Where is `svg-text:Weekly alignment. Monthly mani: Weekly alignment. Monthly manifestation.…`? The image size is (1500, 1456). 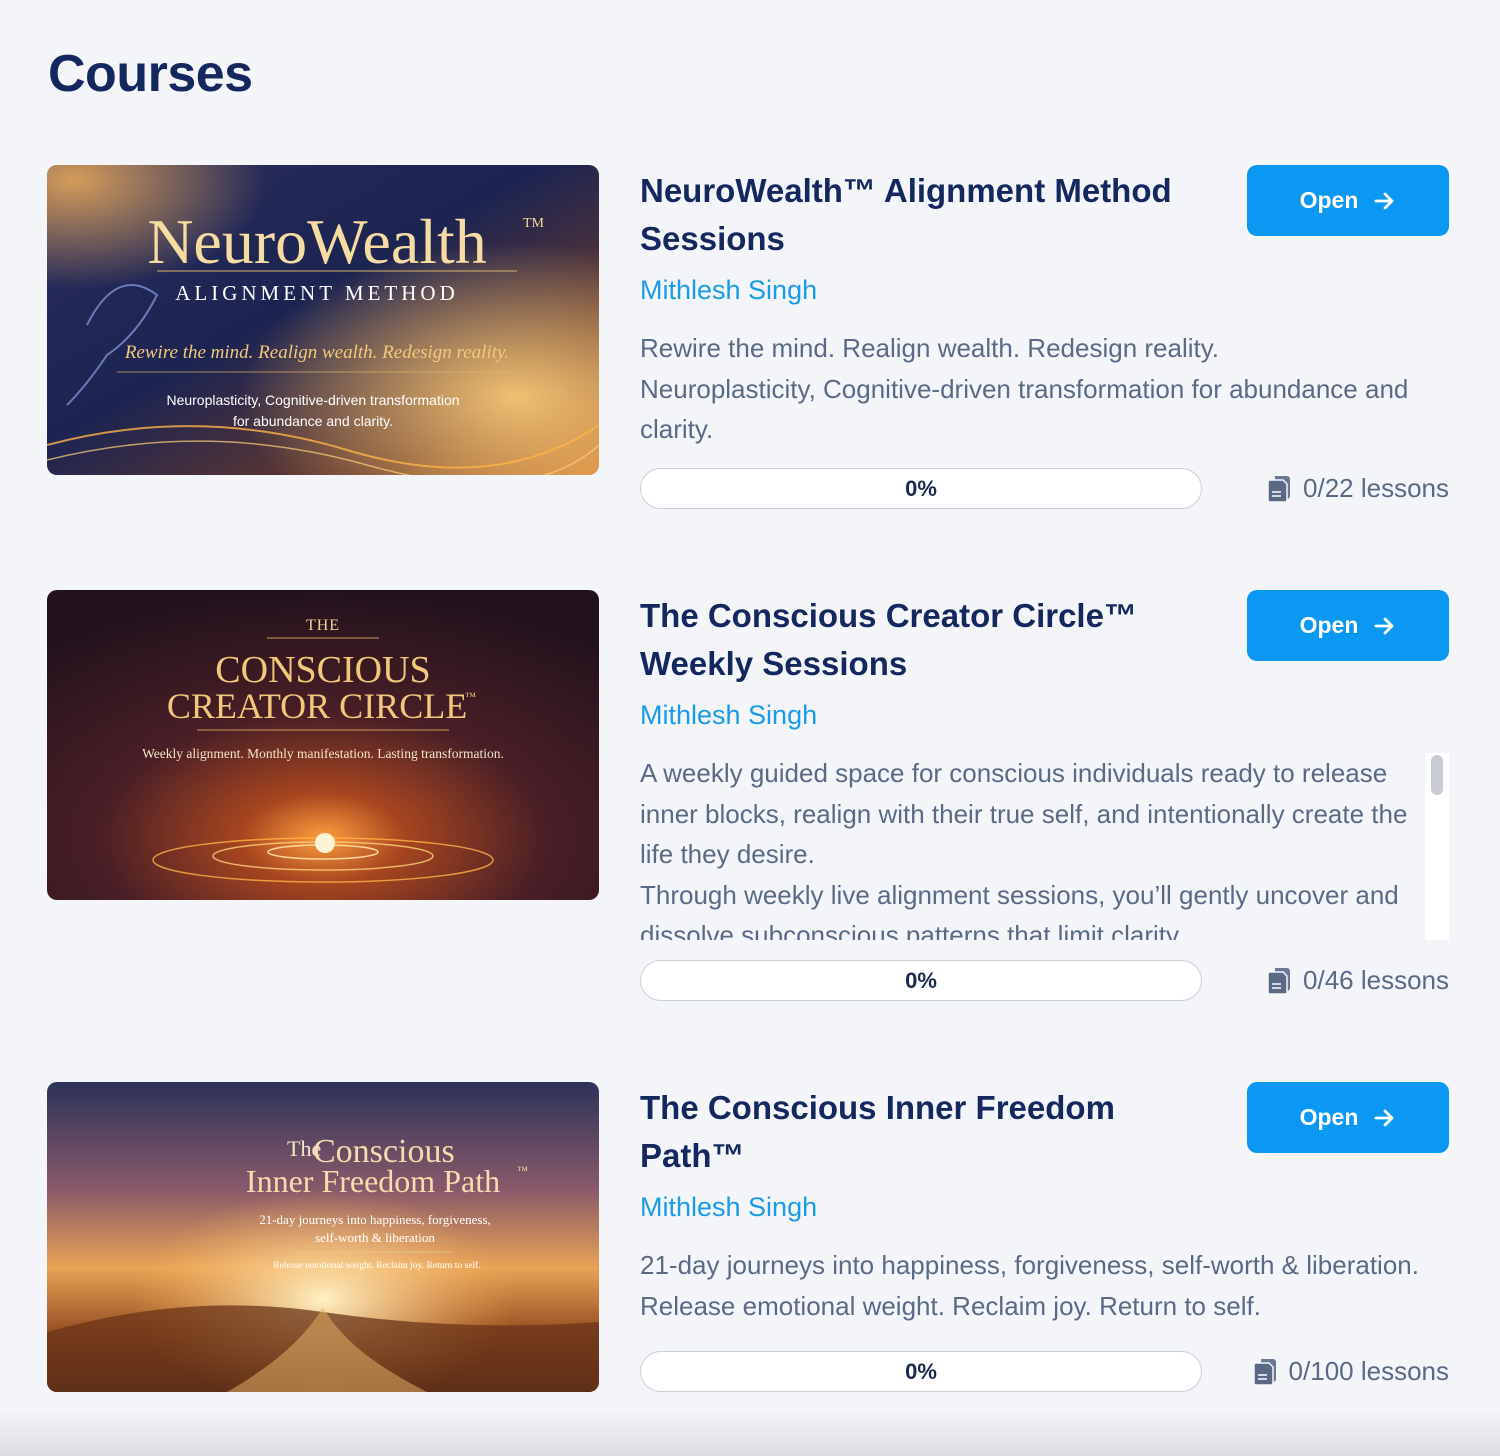
svg-text:Weekly alignment. Monthly mani: Weekly alignment. Monthly manifestation.… is located at coordinates (323, 753).